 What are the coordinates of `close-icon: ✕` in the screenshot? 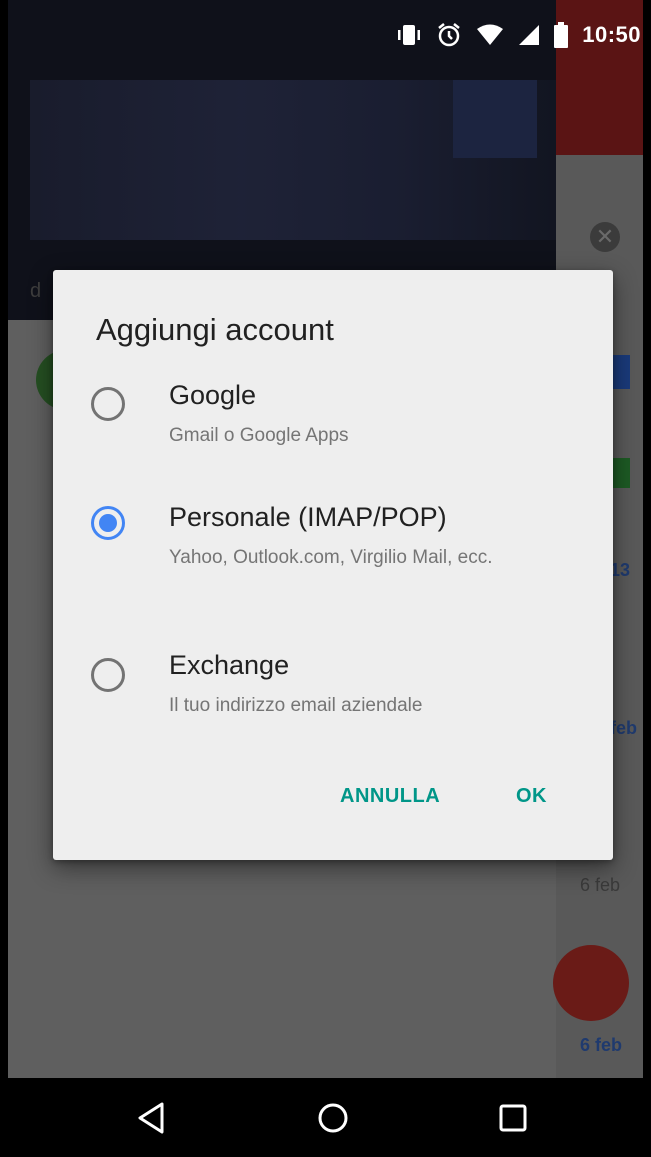 It's located at (605, 237).